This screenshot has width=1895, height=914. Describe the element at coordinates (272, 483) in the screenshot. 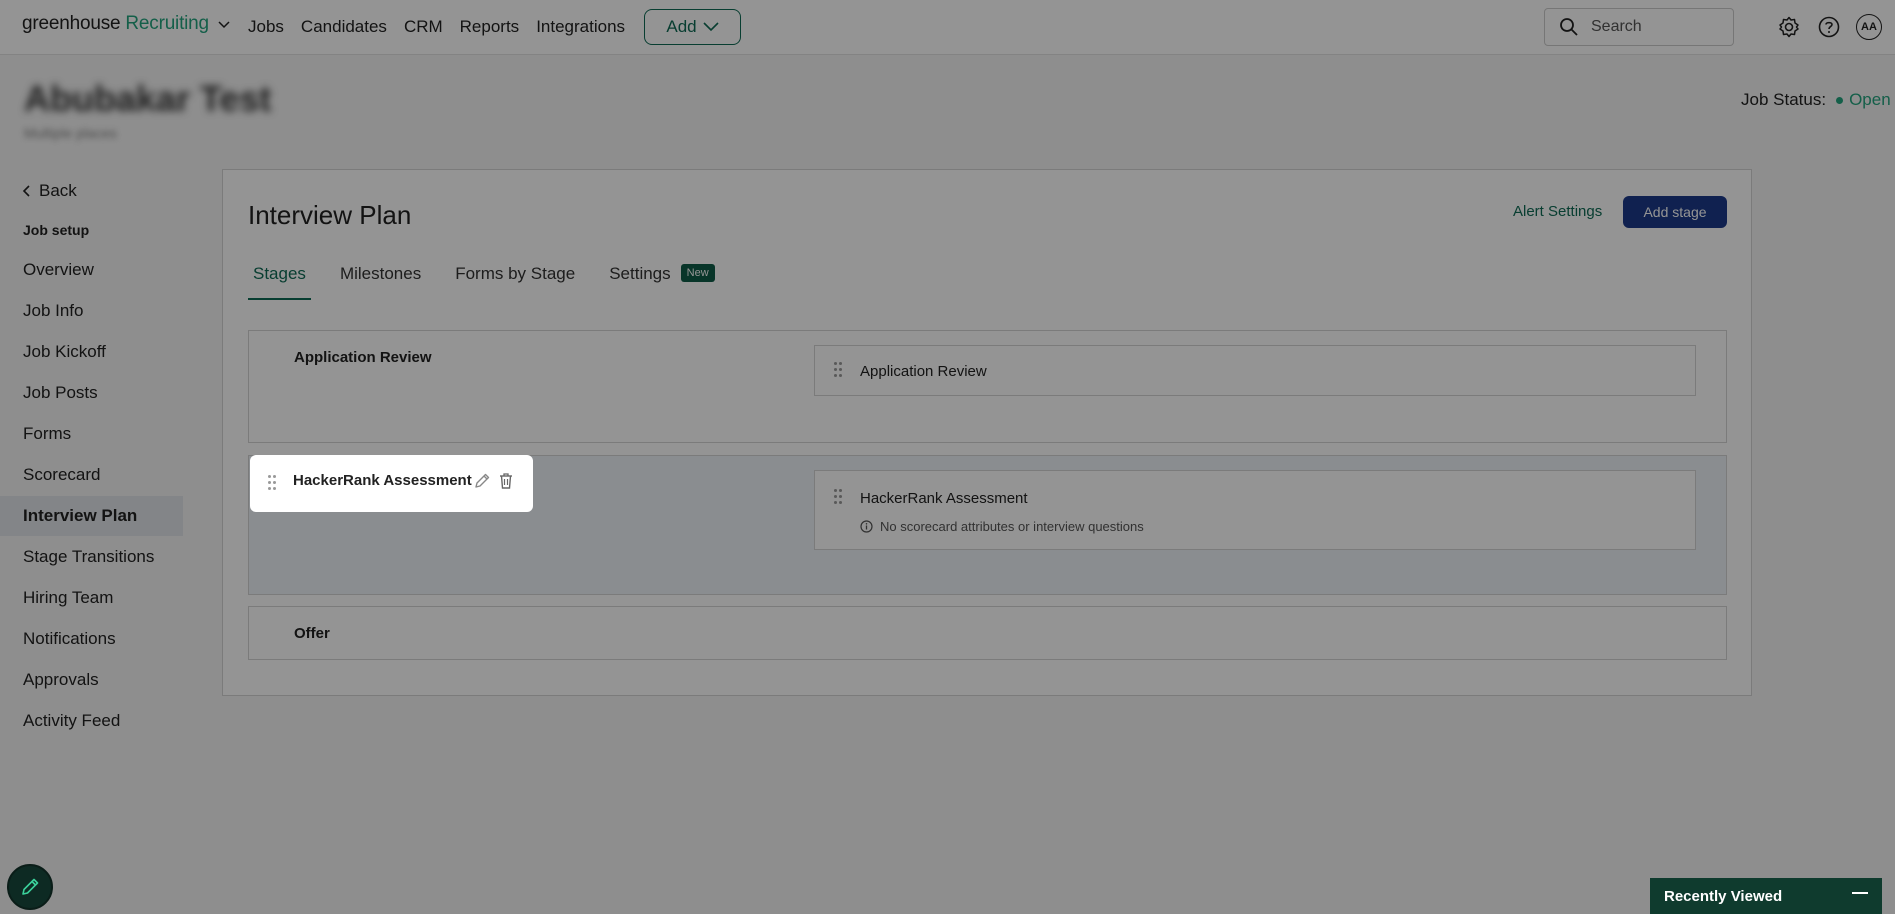

I see `drag-handle-icon` at that location.